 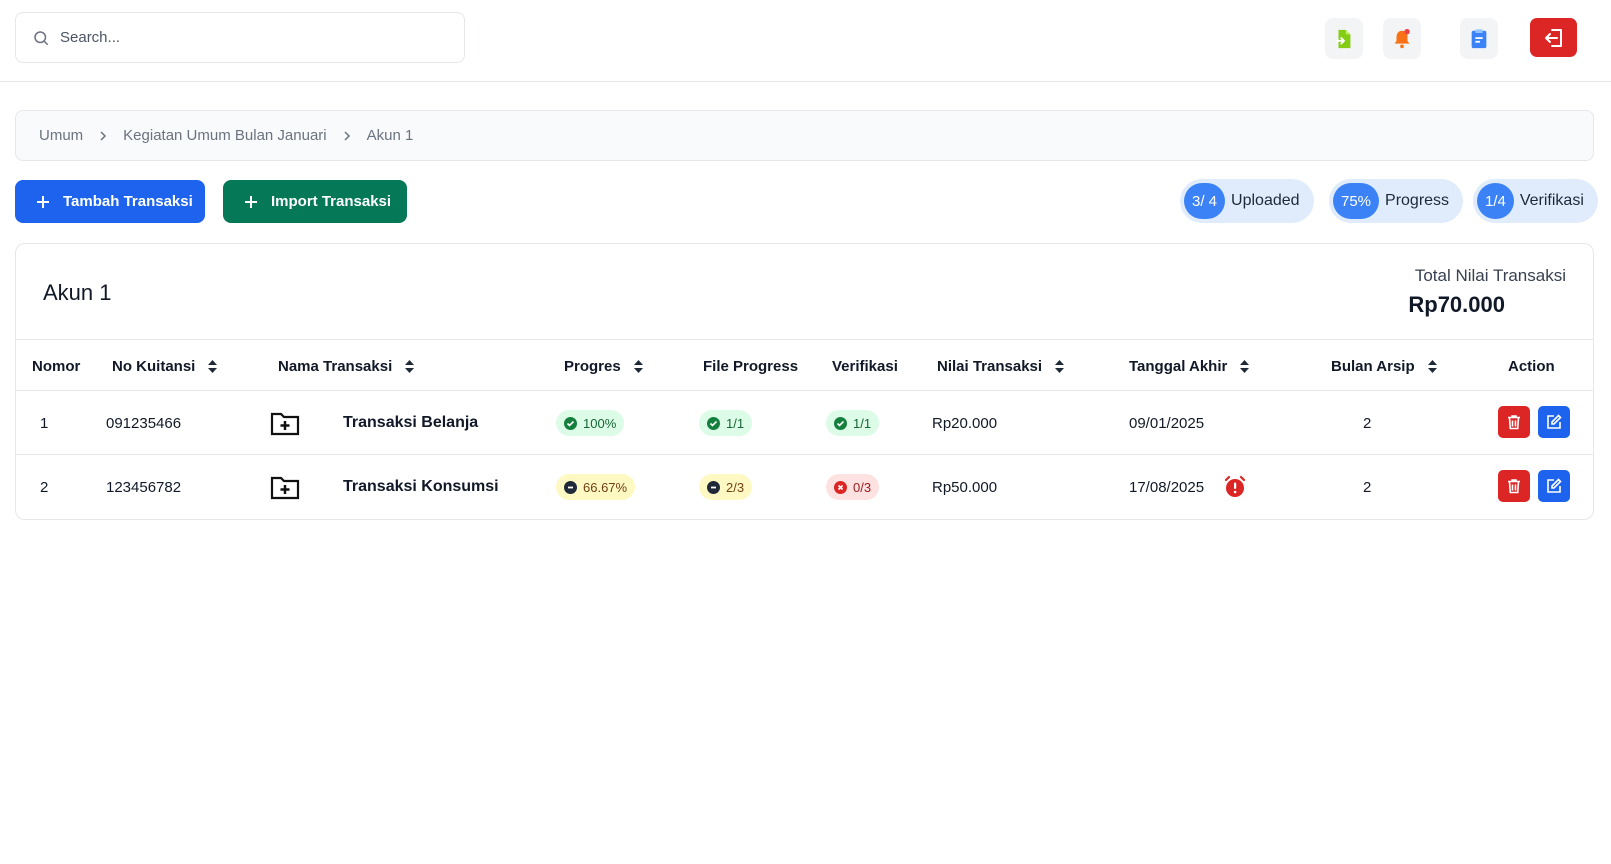 I want to click on tambah-transaksi-label: Tambah Transaksi, so click(x=128, y=201).